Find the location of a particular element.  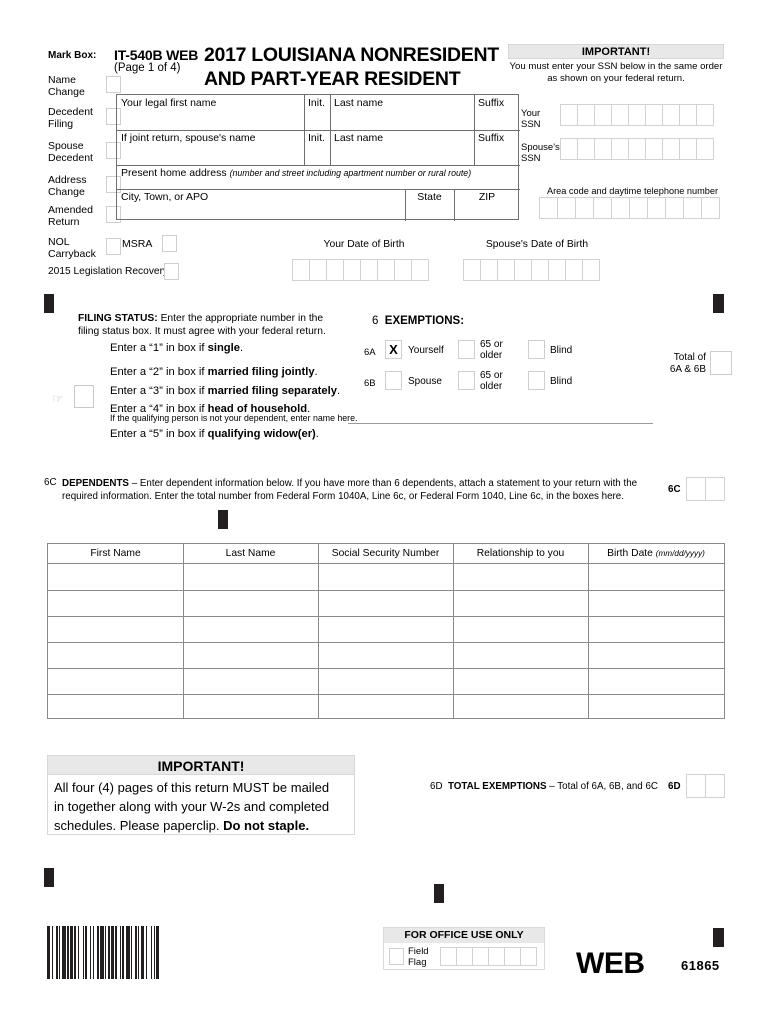

exemption-65-older-self-checkbox is located at coordinates (466, 349).